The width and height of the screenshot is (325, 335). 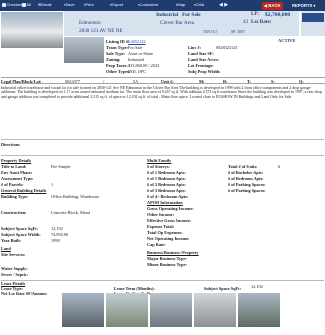 What do you see at coordinates (32, 30) in the screenshot?
I see `property-main-photo` at bounding box center [32, 30].